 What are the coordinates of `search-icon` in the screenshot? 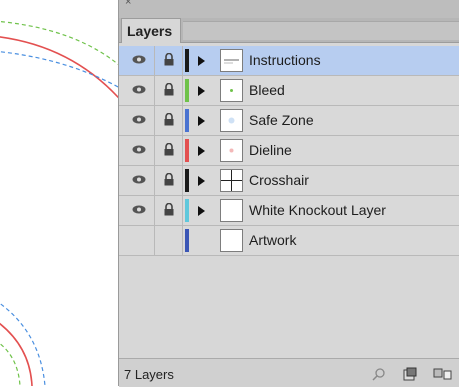 It's located at (379, 374).